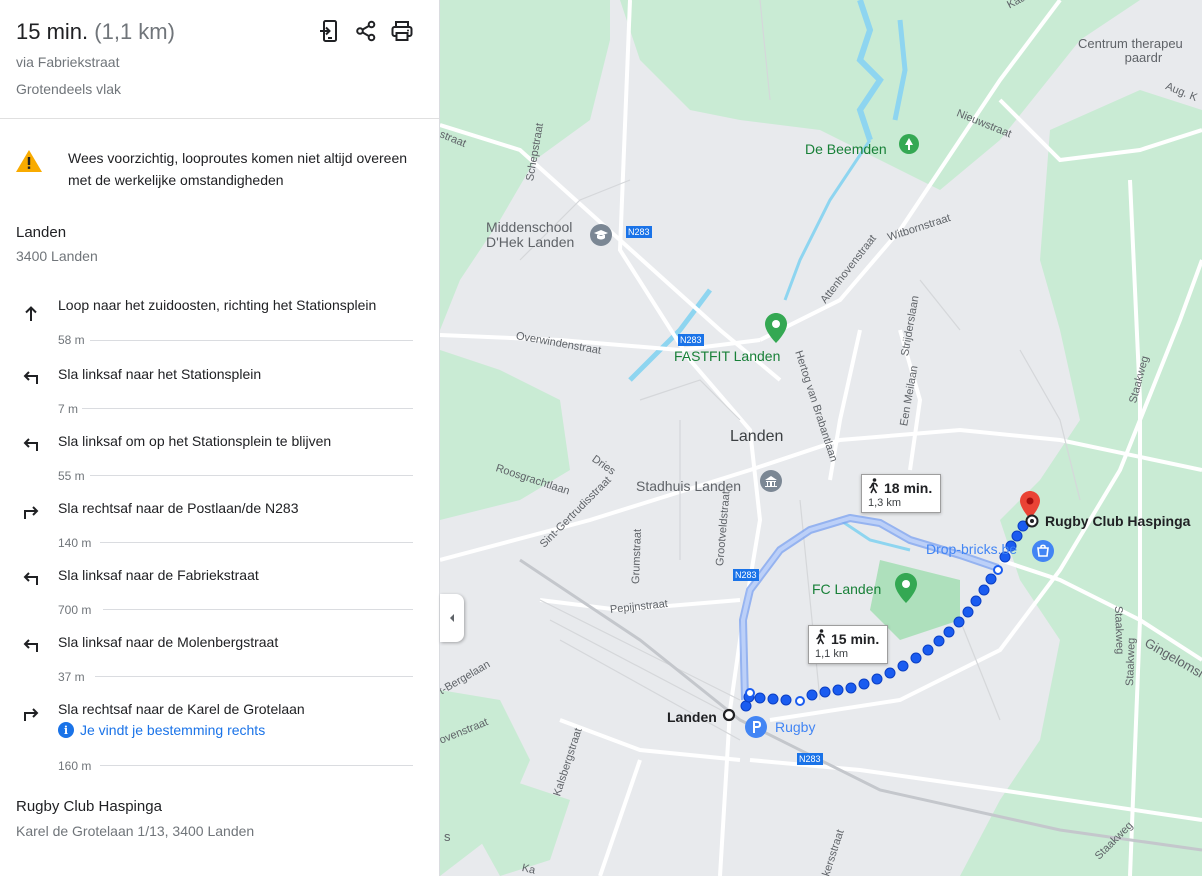 Image resolution: width=1202 pixels, height=876 pixels. What do you see at coordinates (846, 589) in the screenshot?
I see `place-fc-landen: FC Landen` at bounding box center [846, 589].